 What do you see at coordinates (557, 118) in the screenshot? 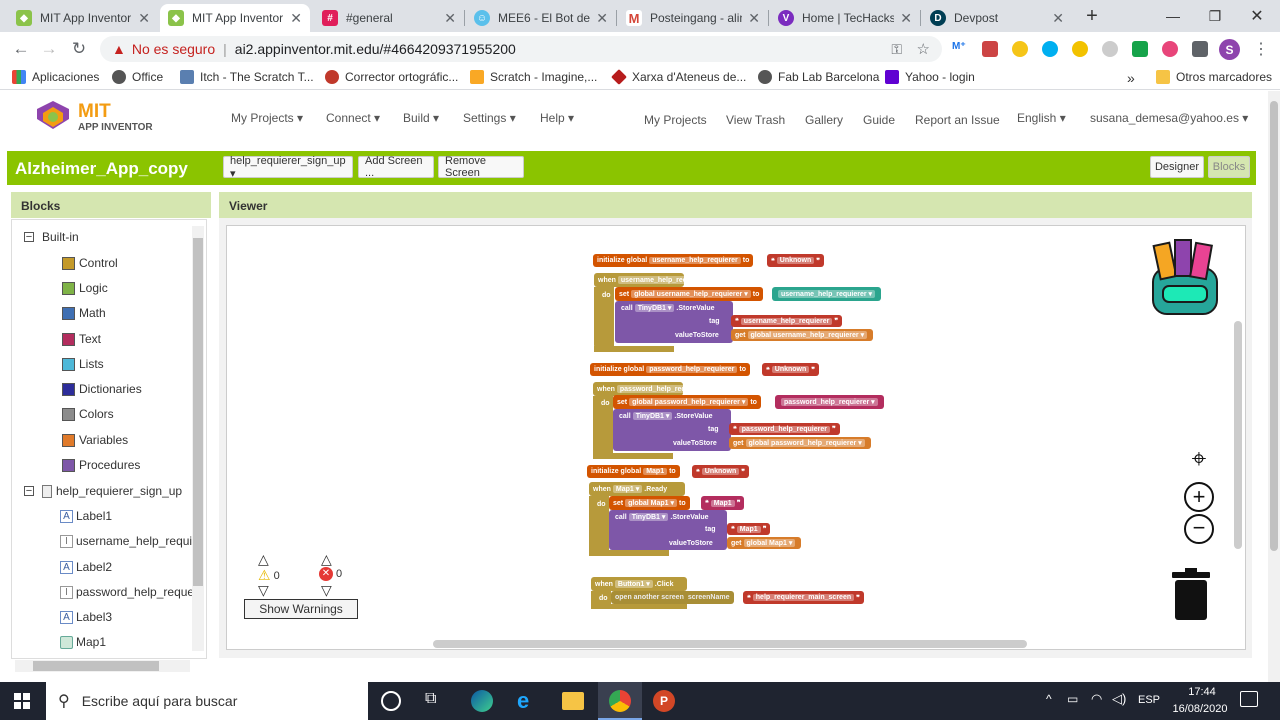
I see `menu-help: Help ▾` at bounding box center [557, 118].